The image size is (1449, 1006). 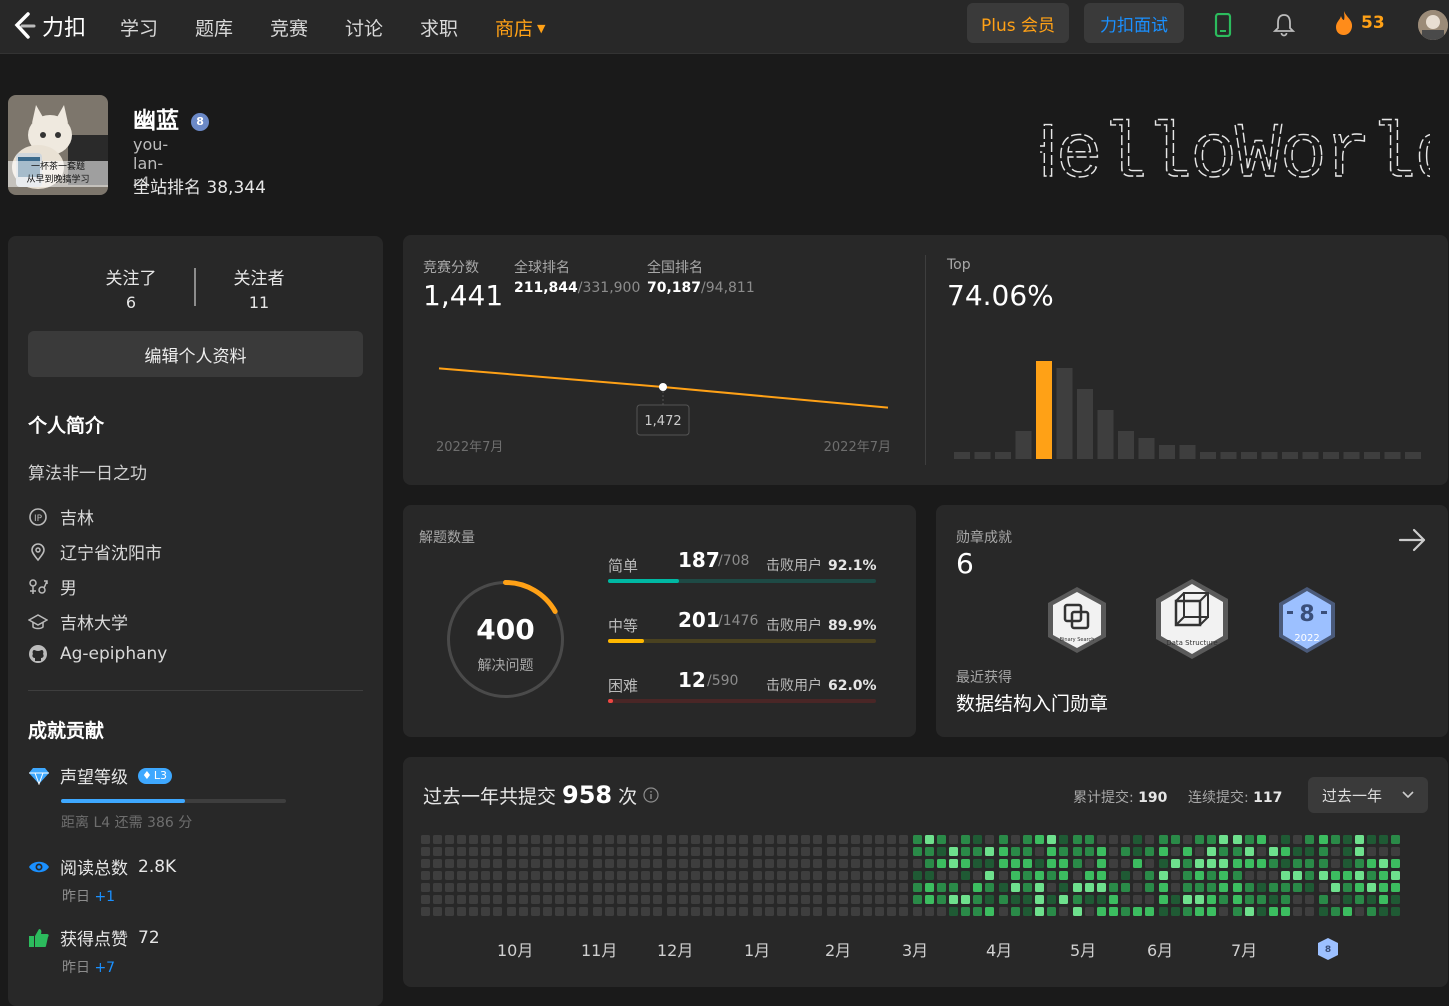 What do you see at coordinates (520, 27) in the screenshot?
I see `nav-store: 商店 ▼` at bounding box center [520, 27].